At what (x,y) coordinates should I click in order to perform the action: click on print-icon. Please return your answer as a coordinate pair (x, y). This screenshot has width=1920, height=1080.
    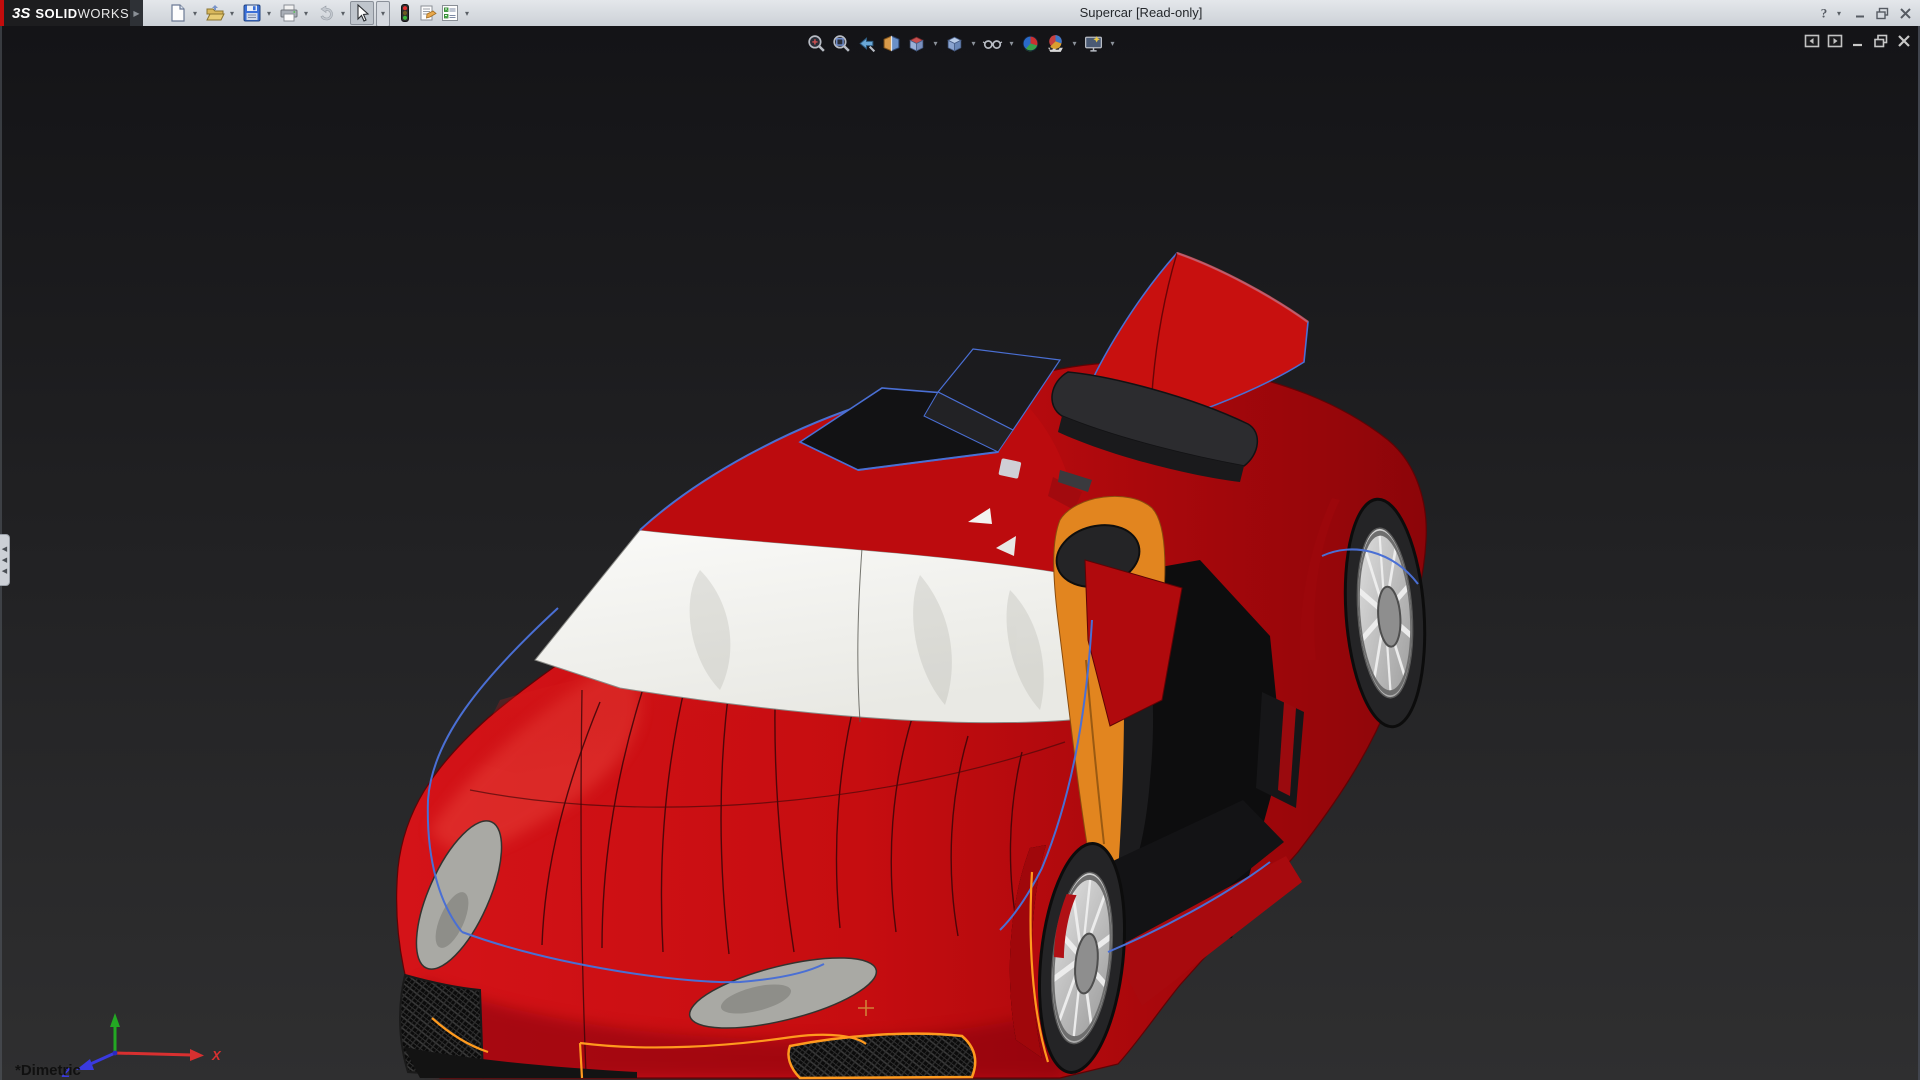
    Looking at the image, I should click on (289, 13).